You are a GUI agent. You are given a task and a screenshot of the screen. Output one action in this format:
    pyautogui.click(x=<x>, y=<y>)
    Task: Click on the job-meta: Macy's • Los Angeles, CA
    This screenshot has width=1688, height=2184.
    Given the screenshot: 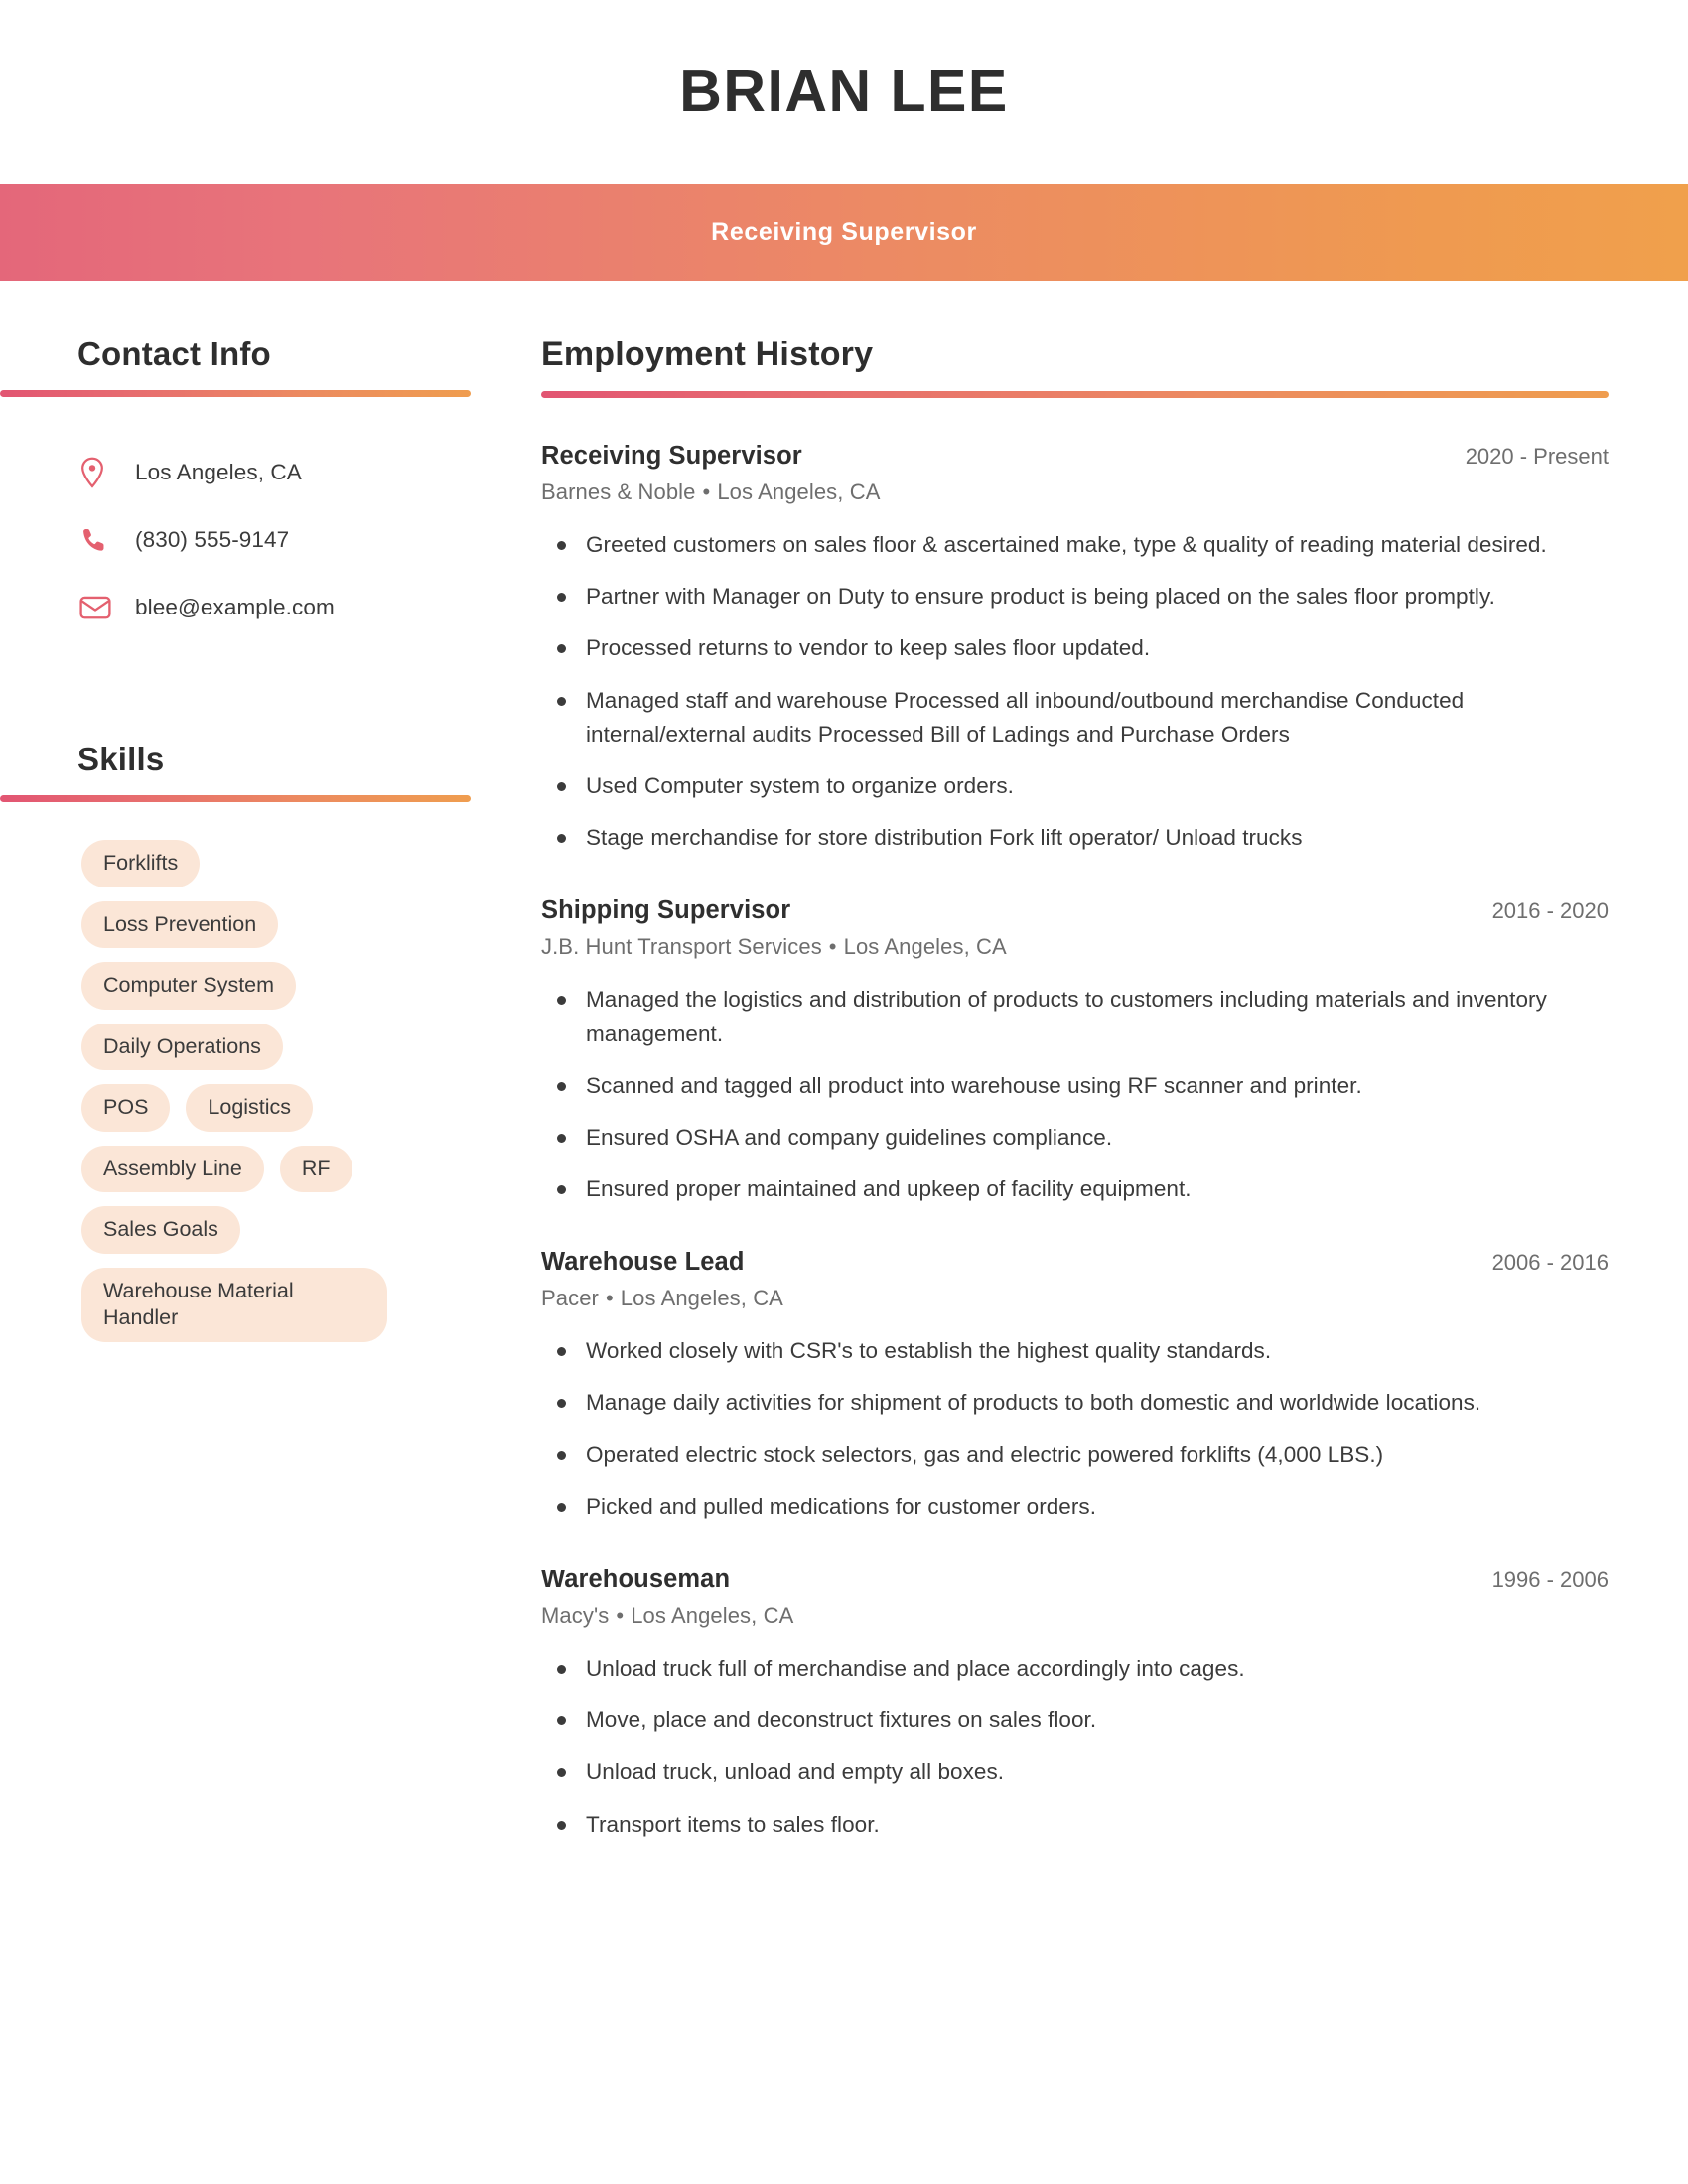 What is the action you would take?
    pyautogui.click(x=1075, y=1616)
    